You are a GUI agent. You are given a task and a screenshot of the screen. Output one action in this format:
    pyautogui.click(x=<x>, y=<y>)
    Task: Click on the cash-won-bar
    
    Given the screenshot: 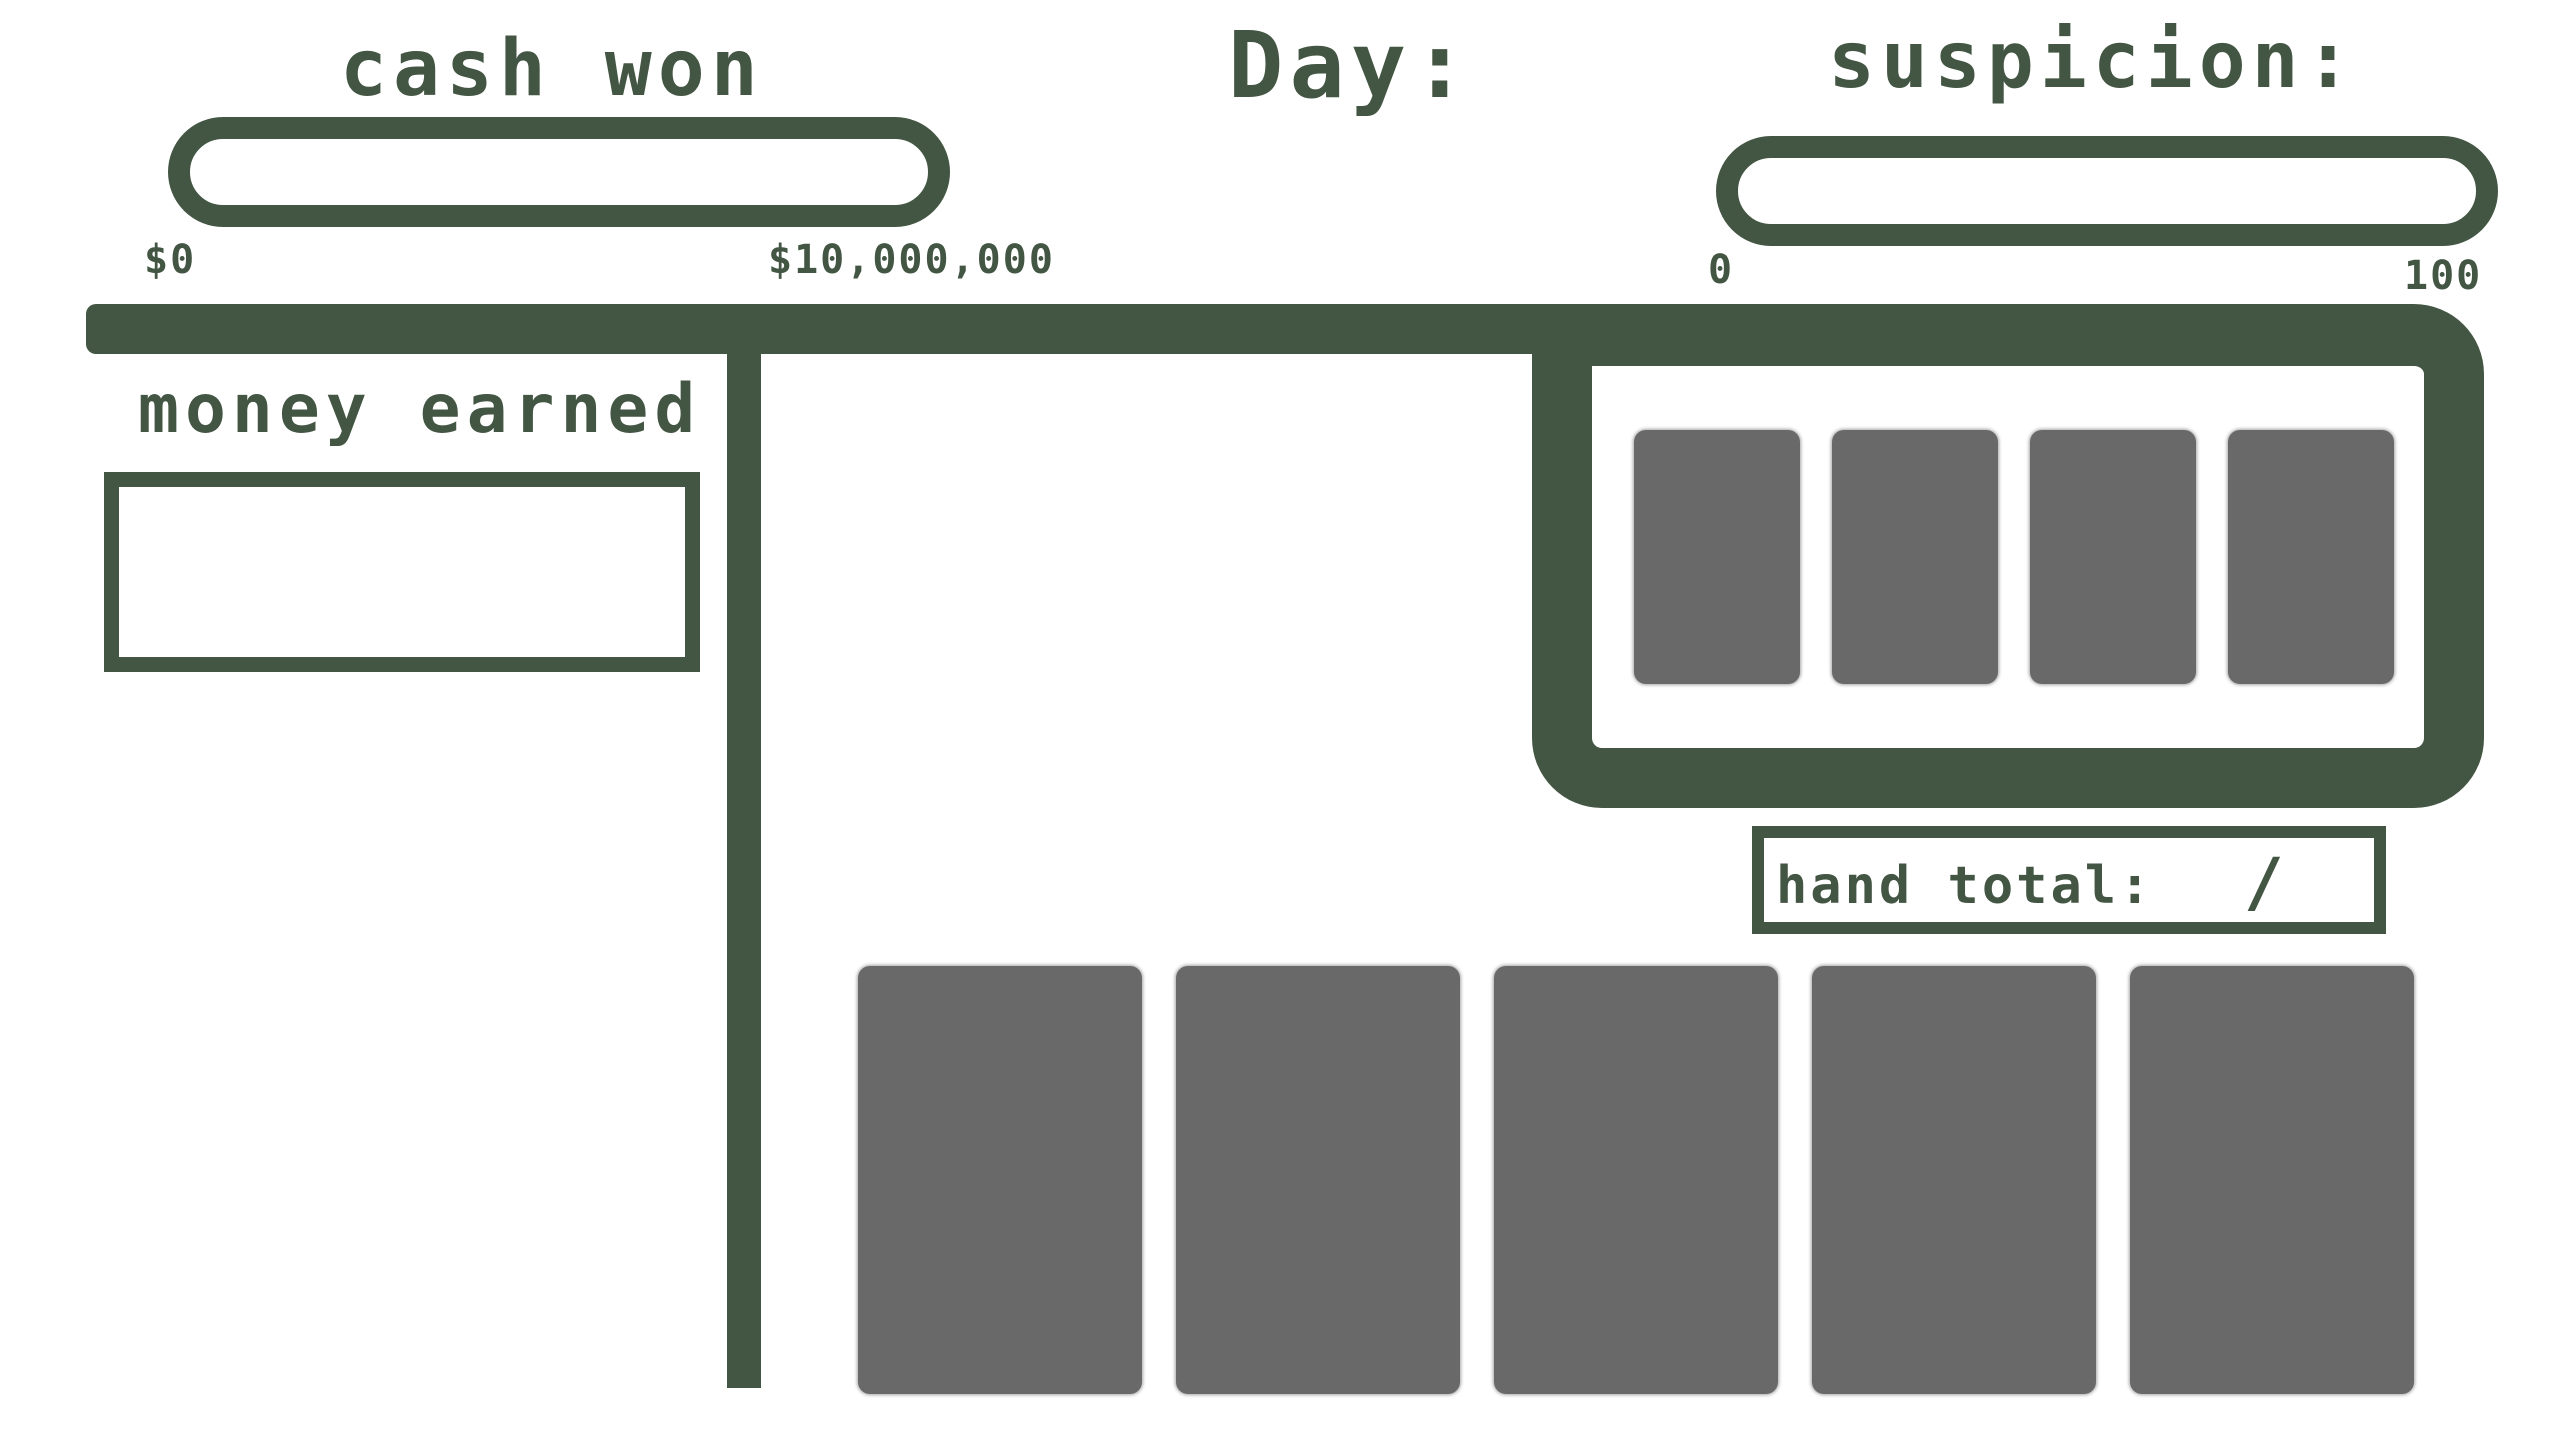 What is the action you would take?
    pyautogui.click(x=559, y=172)
    